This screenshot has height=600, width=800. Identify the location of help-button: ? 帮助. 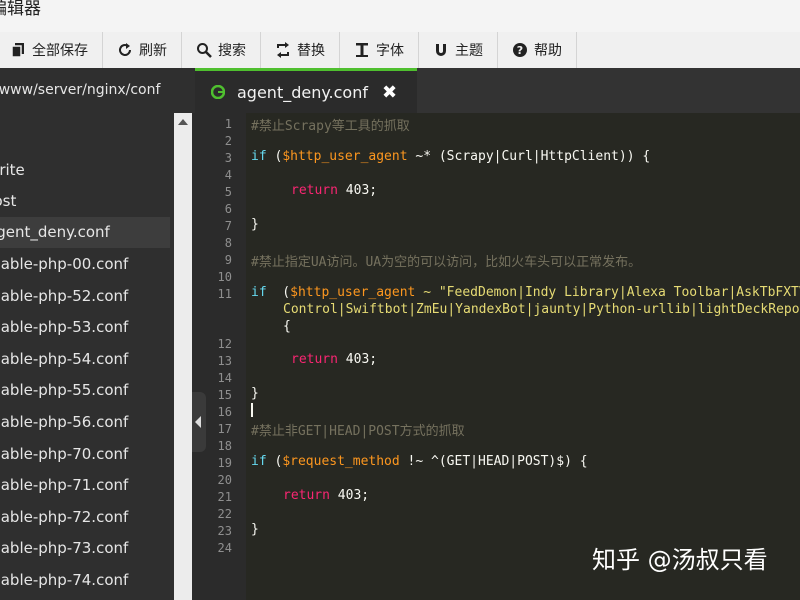
(537, 50).